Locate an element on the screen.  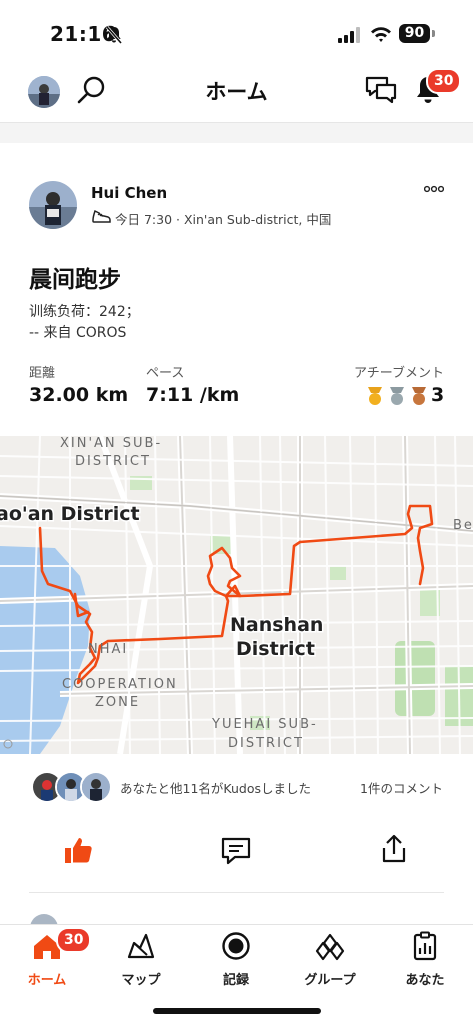
comments-count: 1件のコメント is located at coordinates (401, 787).